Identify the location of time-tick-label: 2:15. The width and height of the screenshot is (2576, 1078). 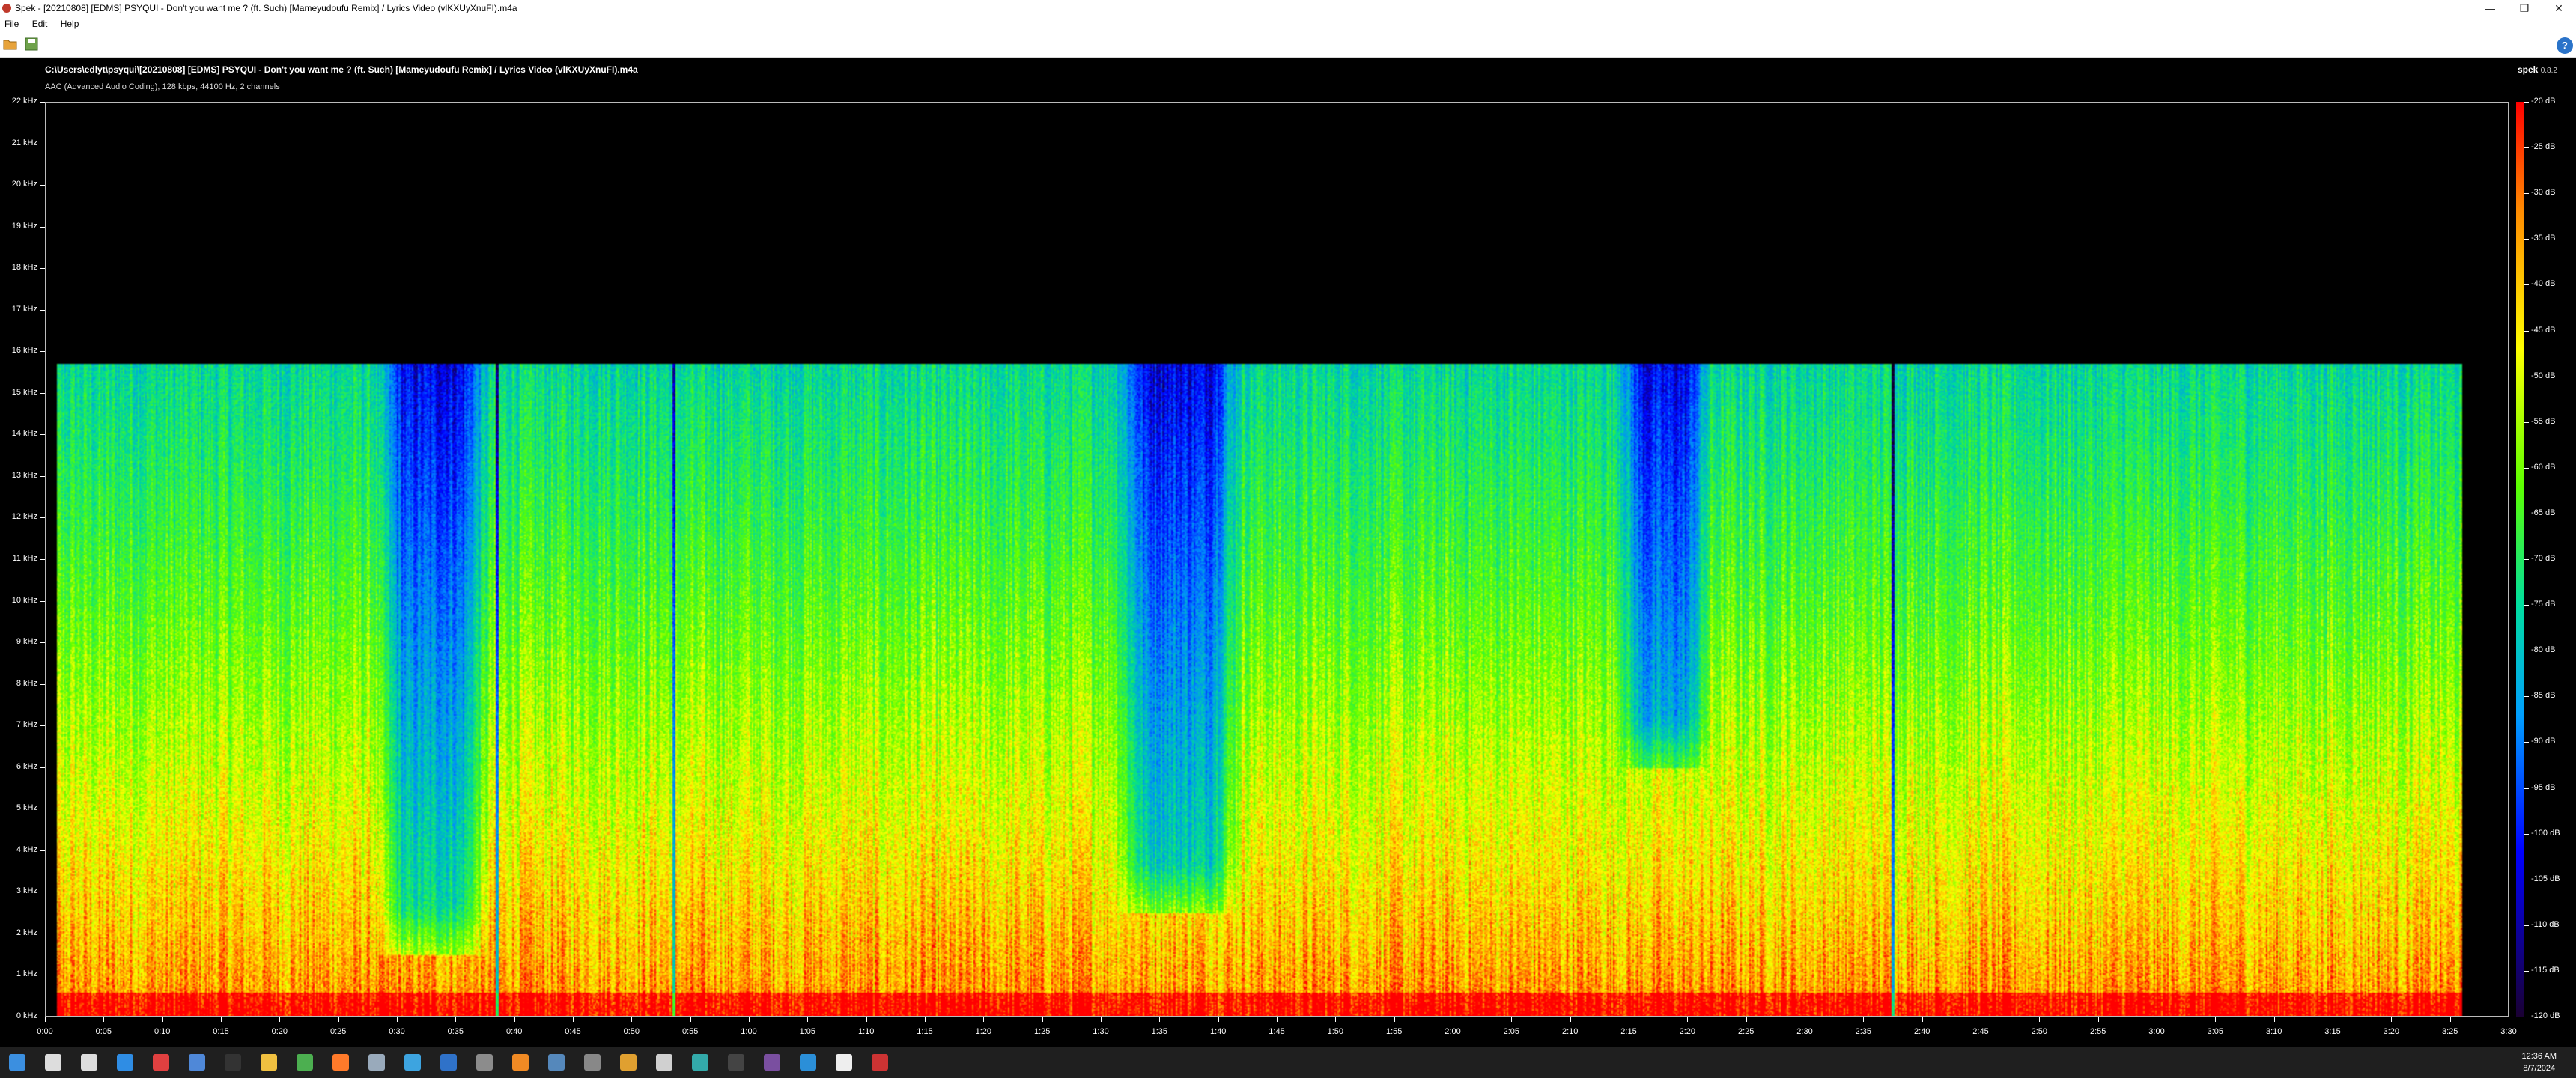
(1628, 1031).